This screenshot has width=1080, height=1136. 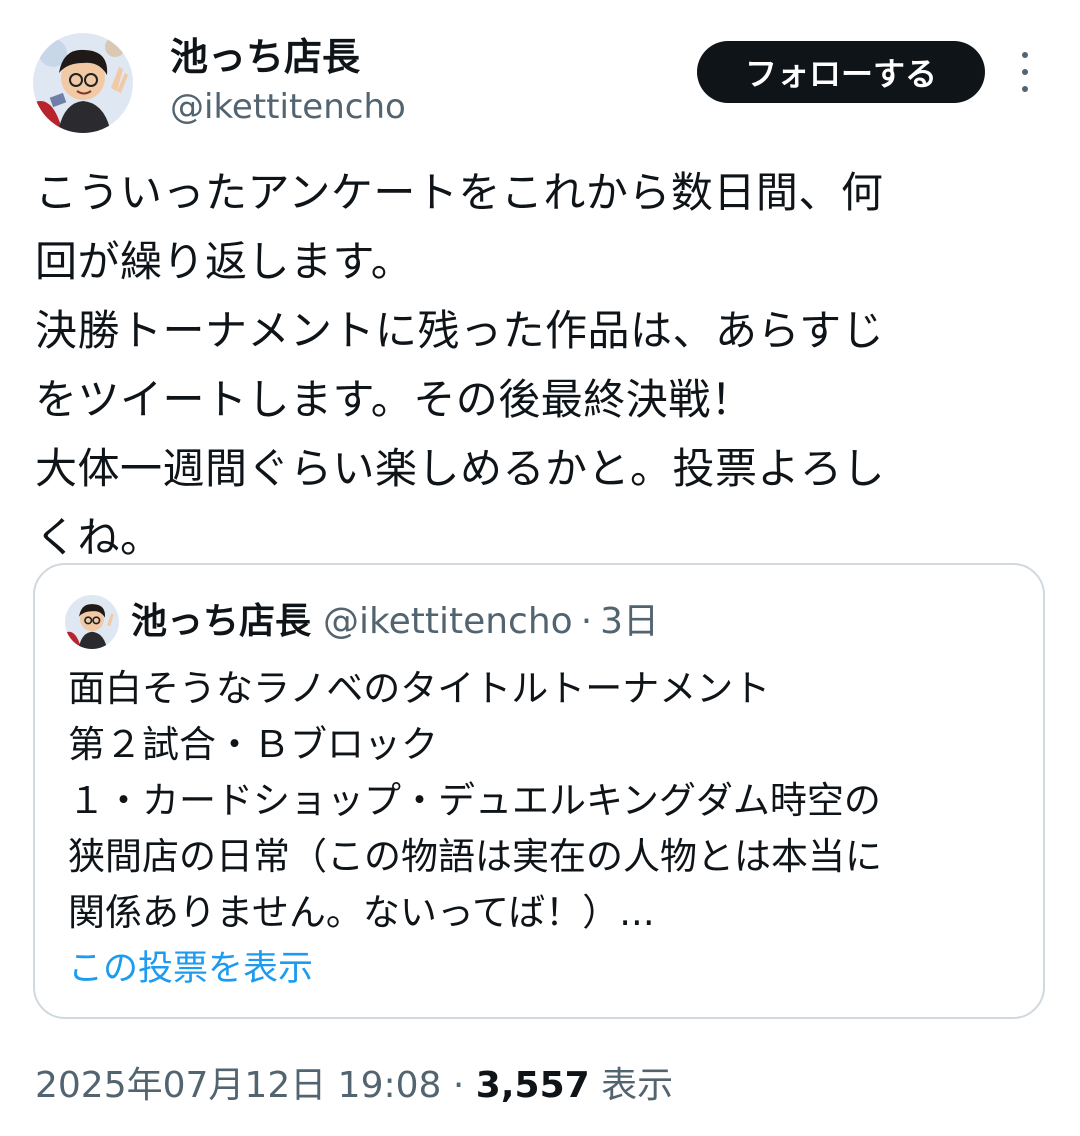 I want to click on quoted-author-name: 池っち店長, so click(x=221, y=621).